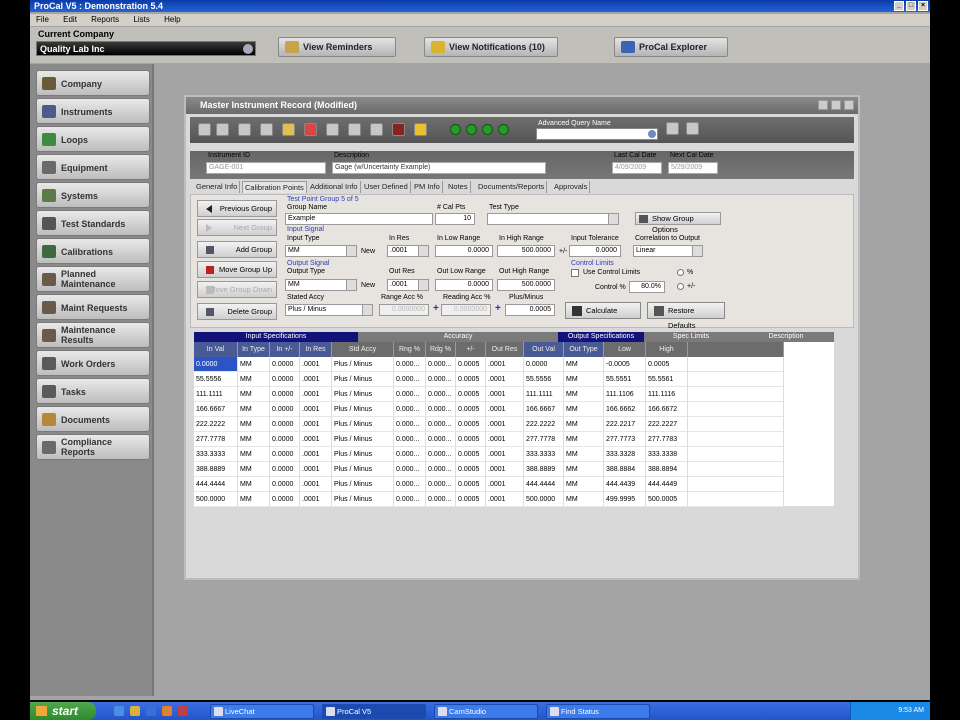 The image size is (960, 720). Describe the element at coordinates (625, 394) in the screenshot. I see `cell-low: 111.1106` at that location.